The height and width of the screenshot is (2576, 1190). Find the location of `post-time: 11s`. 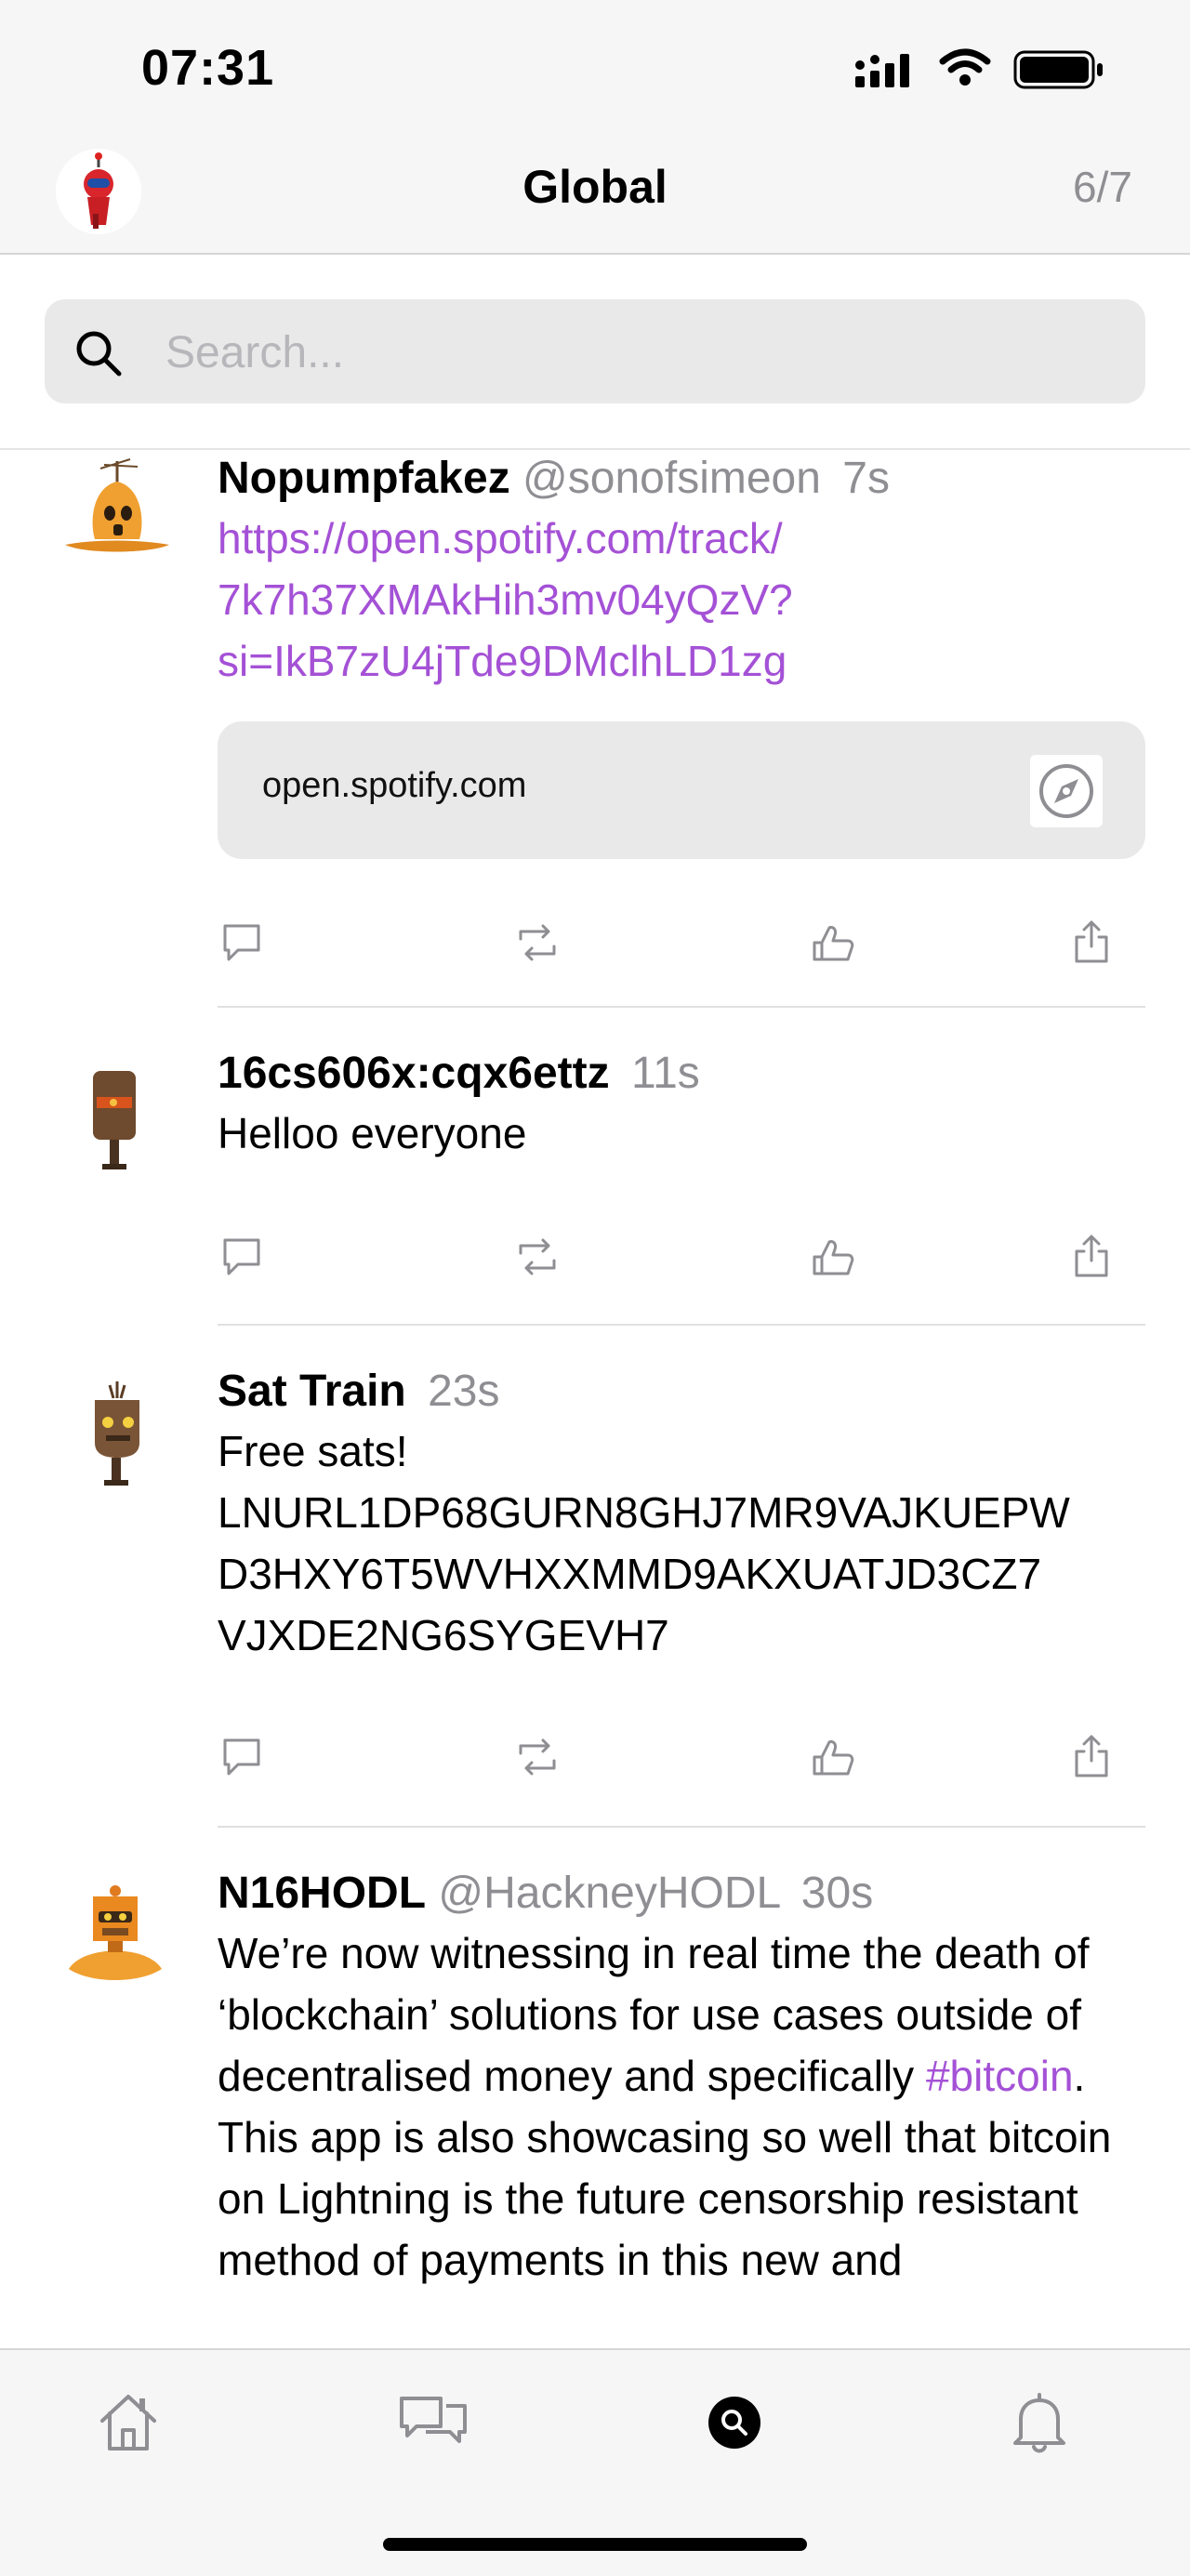

post-time: 11s is located at coordinates (665, 1073).